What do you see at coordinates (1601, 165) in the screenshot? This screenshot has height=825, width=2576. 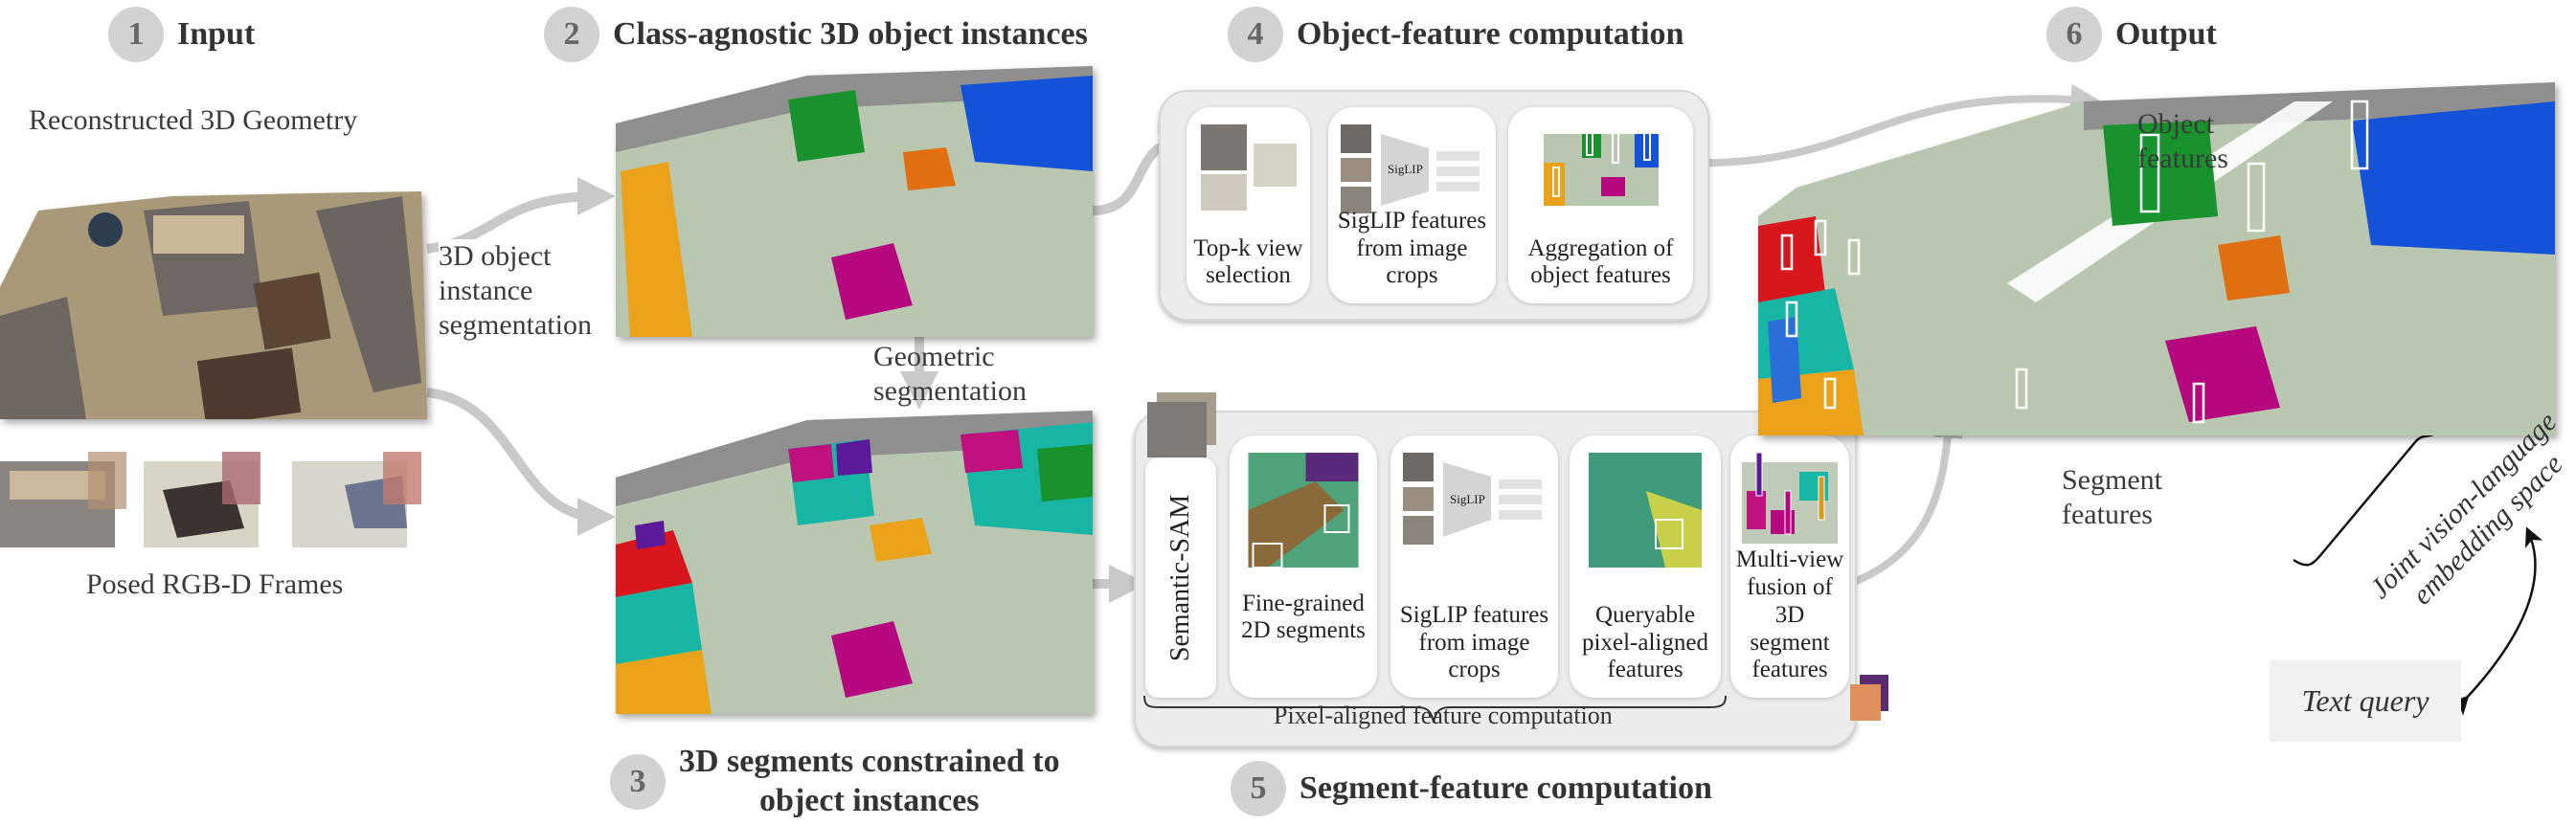 I see `aggregation-scene-icon` at bounding box center [1601, 165].